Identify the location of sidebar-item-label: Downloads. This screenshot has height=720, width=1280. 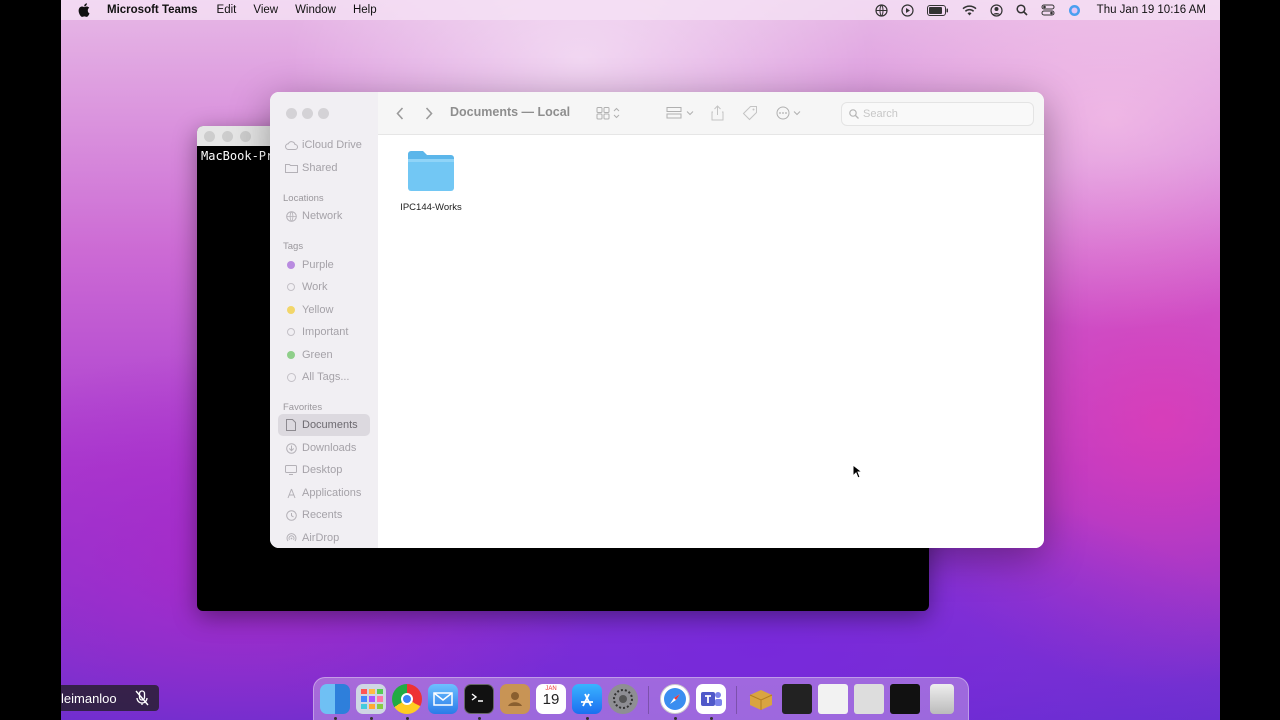
(329, 448).